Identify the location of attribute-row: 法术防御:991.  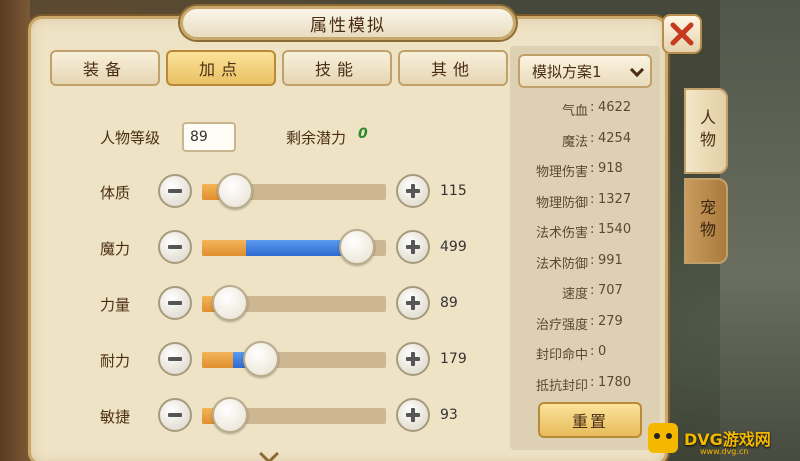
(585, 262).